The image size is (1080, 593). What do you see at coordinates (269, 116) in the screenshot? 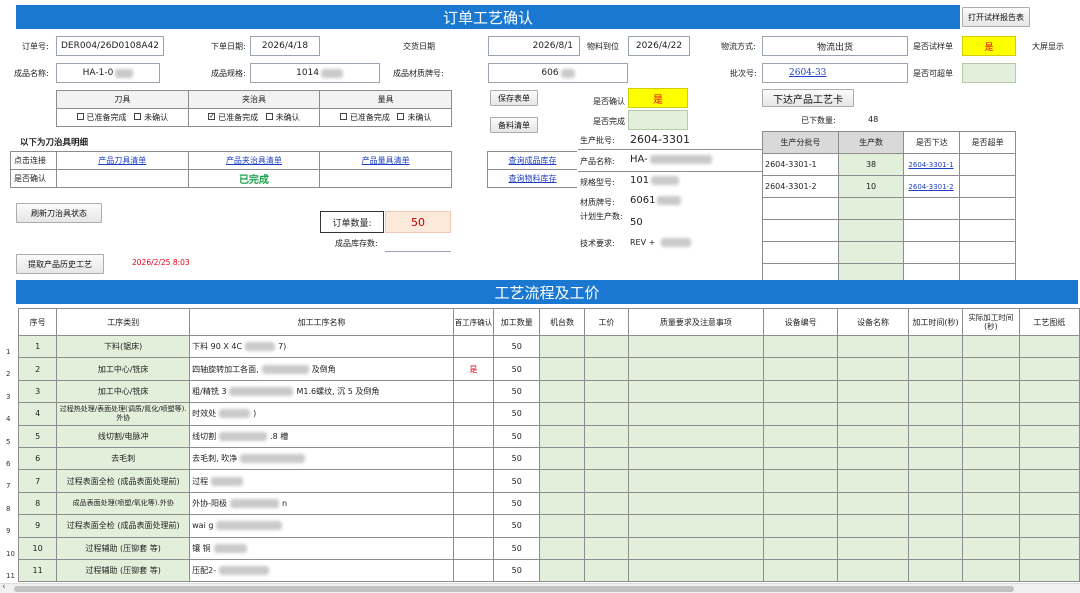
I see `checkbox-fixture-unconfirmed` at bounding box center [269, 116].